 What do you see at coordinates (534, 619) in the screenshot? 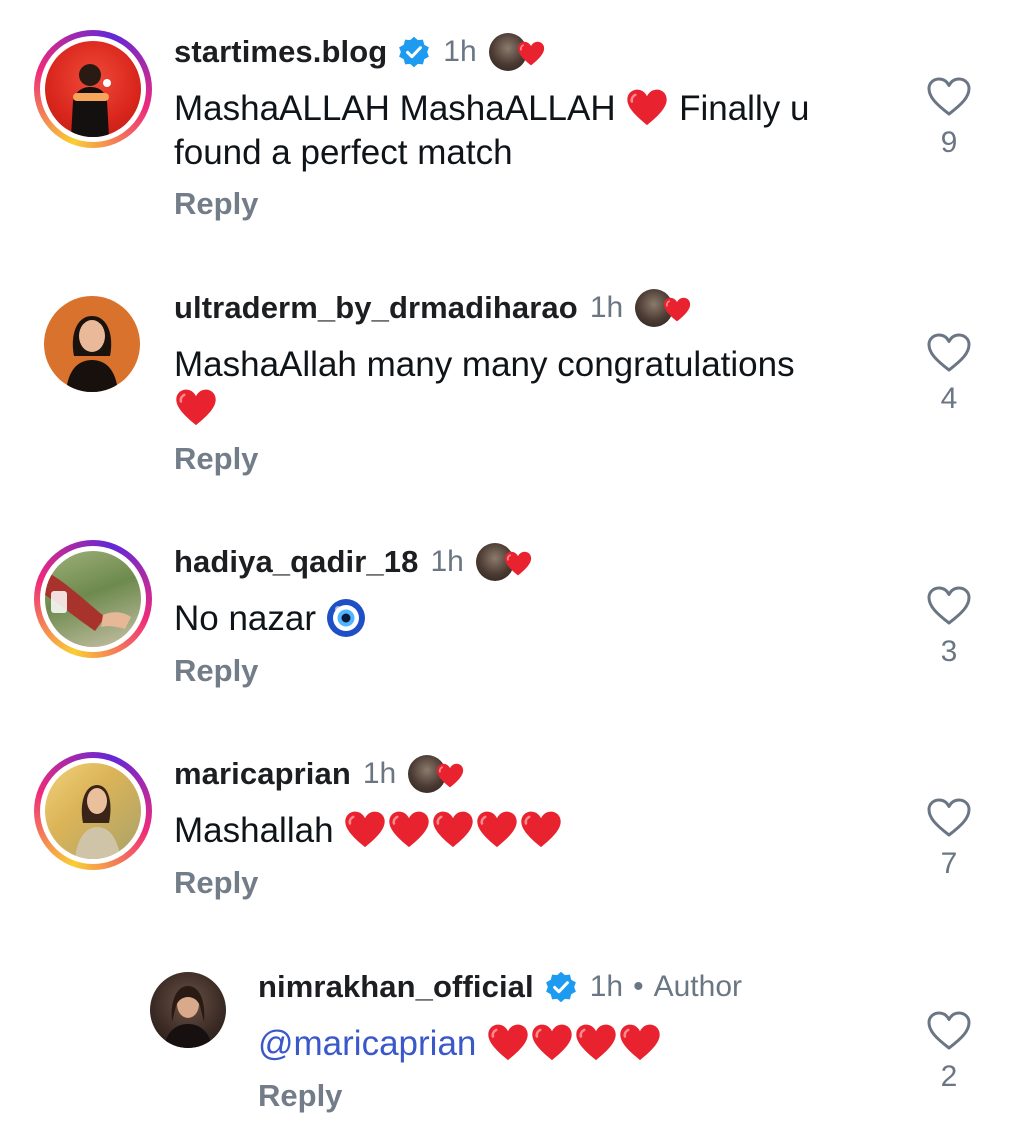
I see `comment-text: No nazar` at bounding box center [534, 619].